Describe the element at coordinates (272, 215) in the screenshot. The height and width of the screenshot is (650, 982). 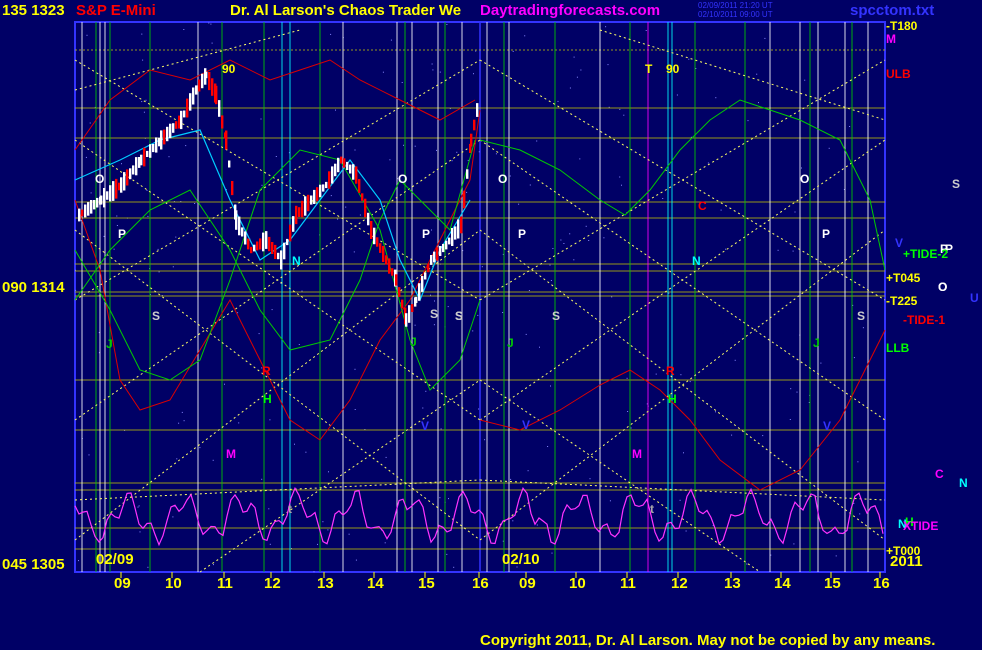
I see `cyan-forecast-line` at that location.